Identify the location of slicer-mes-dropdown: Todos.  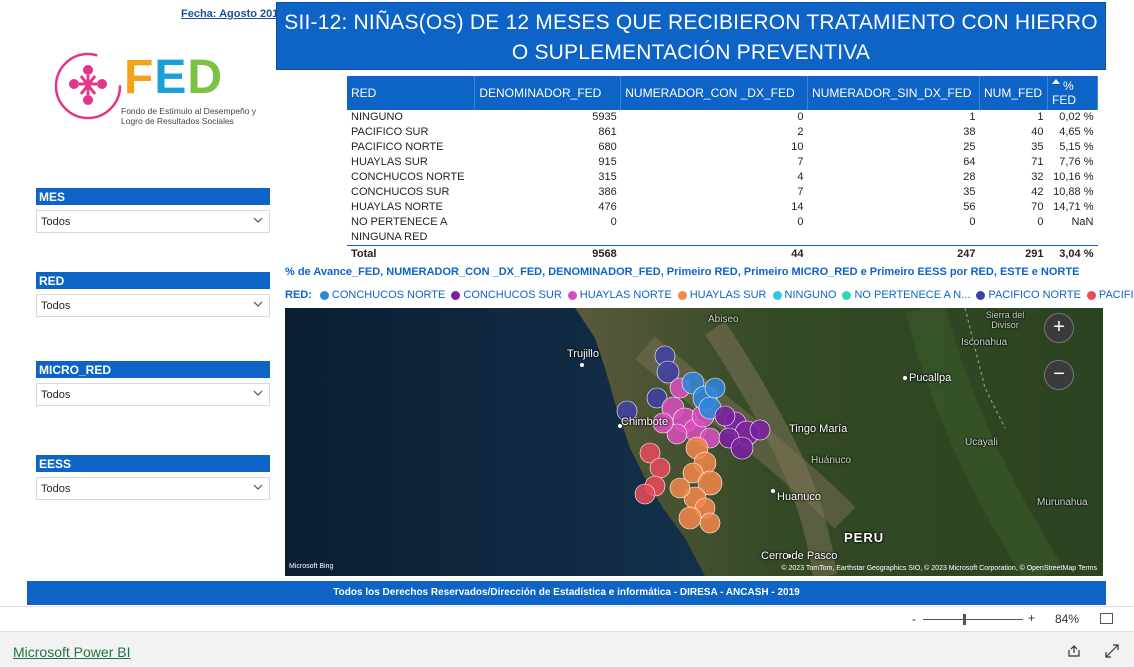
(153, 221).